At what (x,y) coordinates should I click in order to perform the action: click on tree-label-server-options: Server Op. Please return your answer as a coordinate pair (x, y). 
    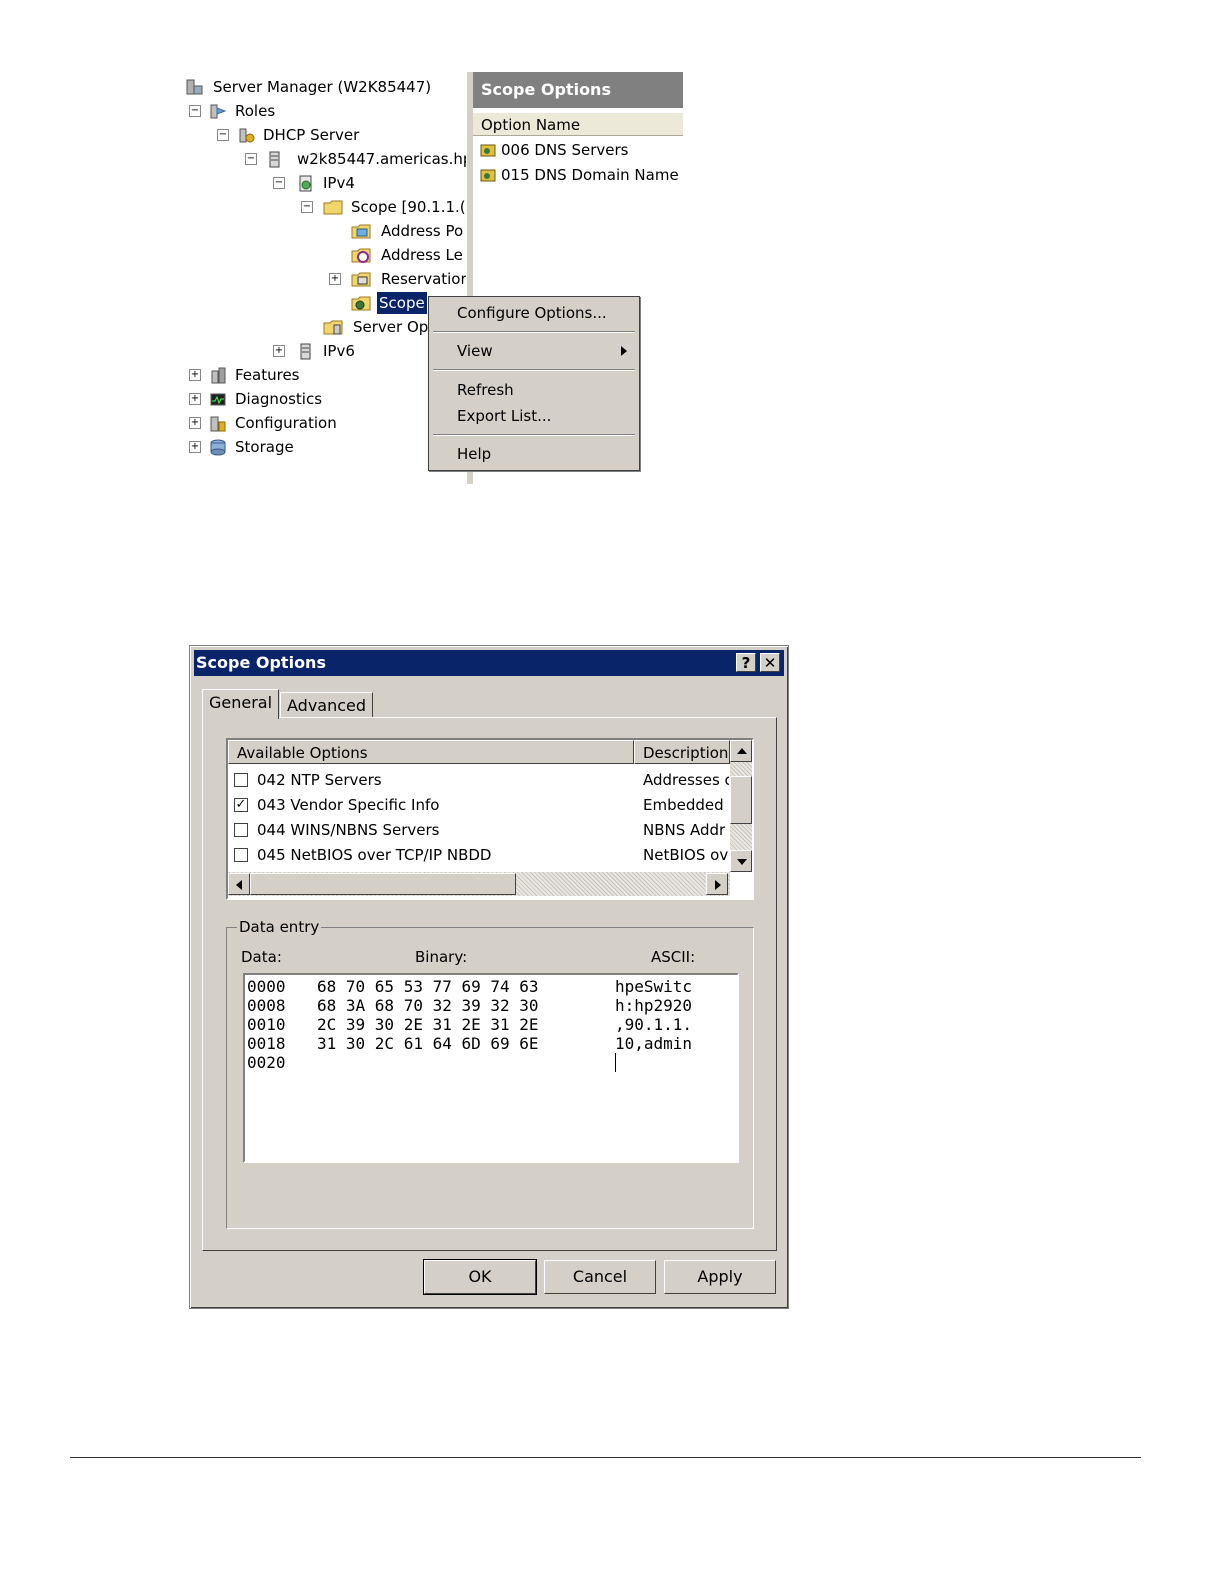
    Looking at the image, I should click on (391, 327).